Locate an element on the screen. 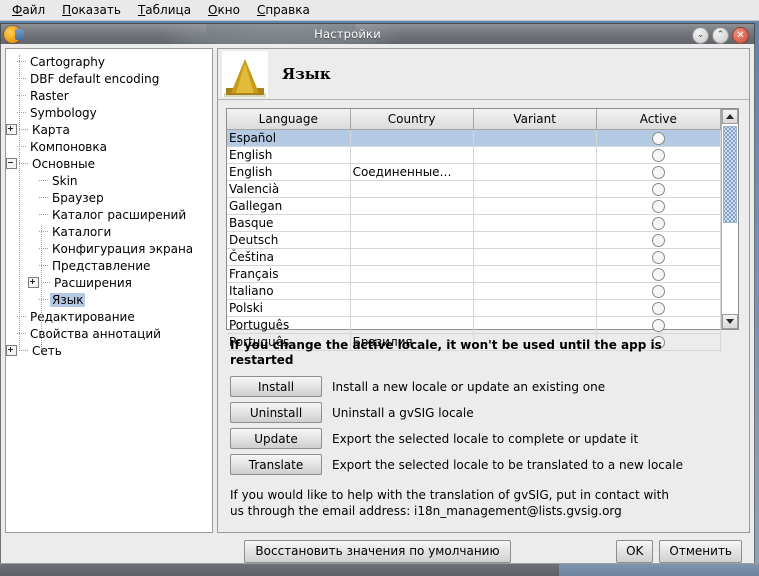 Image resolution: width=759 pixels, height=576 pixels. tree-item-annotation-properties: Свойства аннотаций is located at coordinates (109, 333).